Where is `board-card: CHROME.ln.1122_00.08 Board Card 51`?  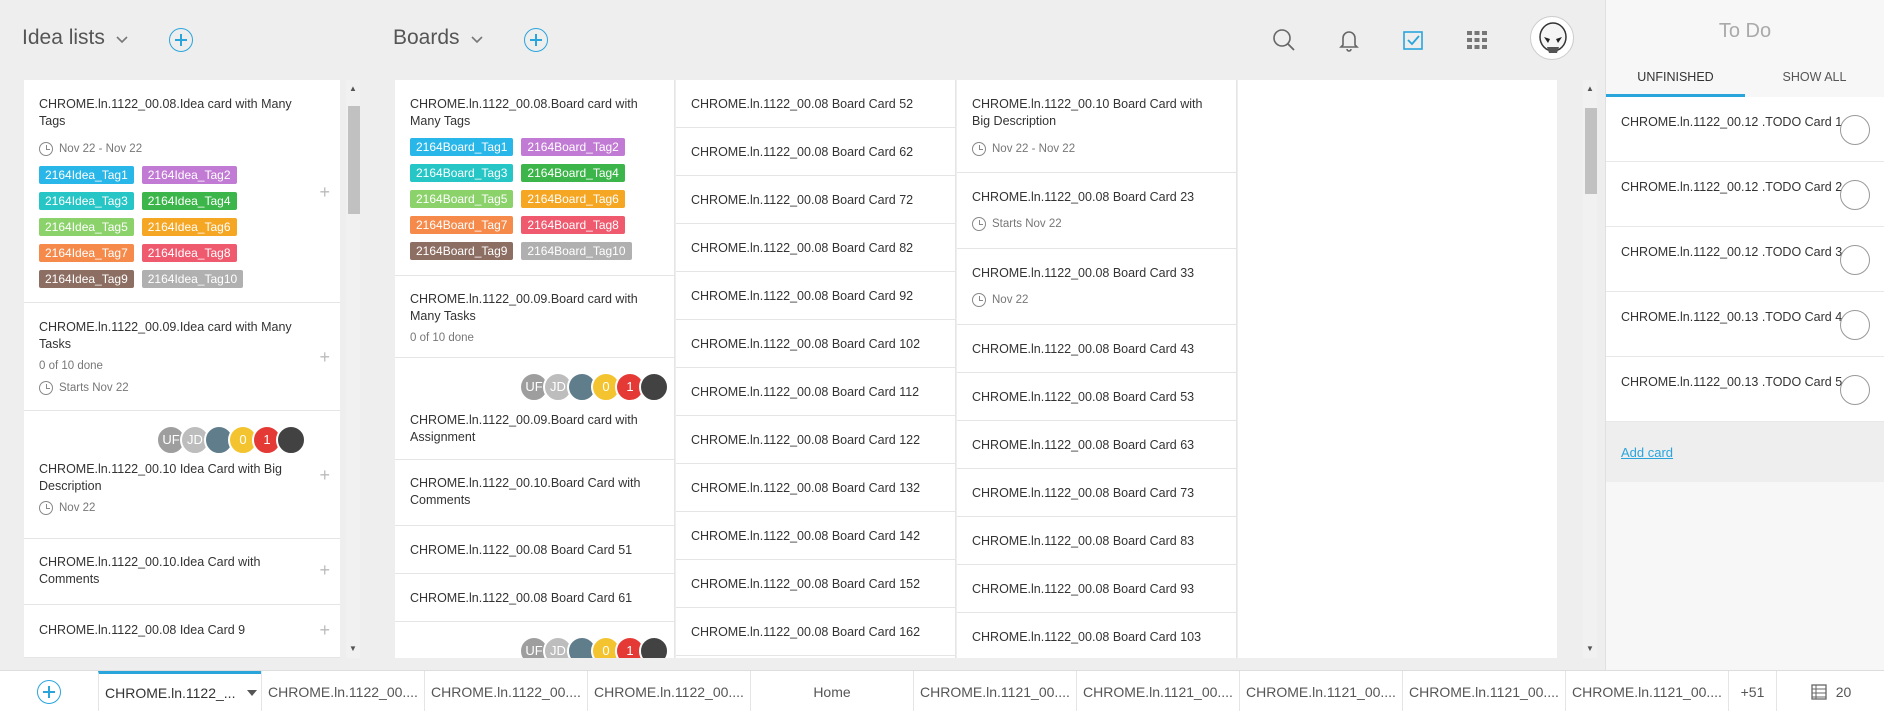
board-card: CHROME.ln.1122_00.08 Board Card 51 is located at coordinates (534, 550).